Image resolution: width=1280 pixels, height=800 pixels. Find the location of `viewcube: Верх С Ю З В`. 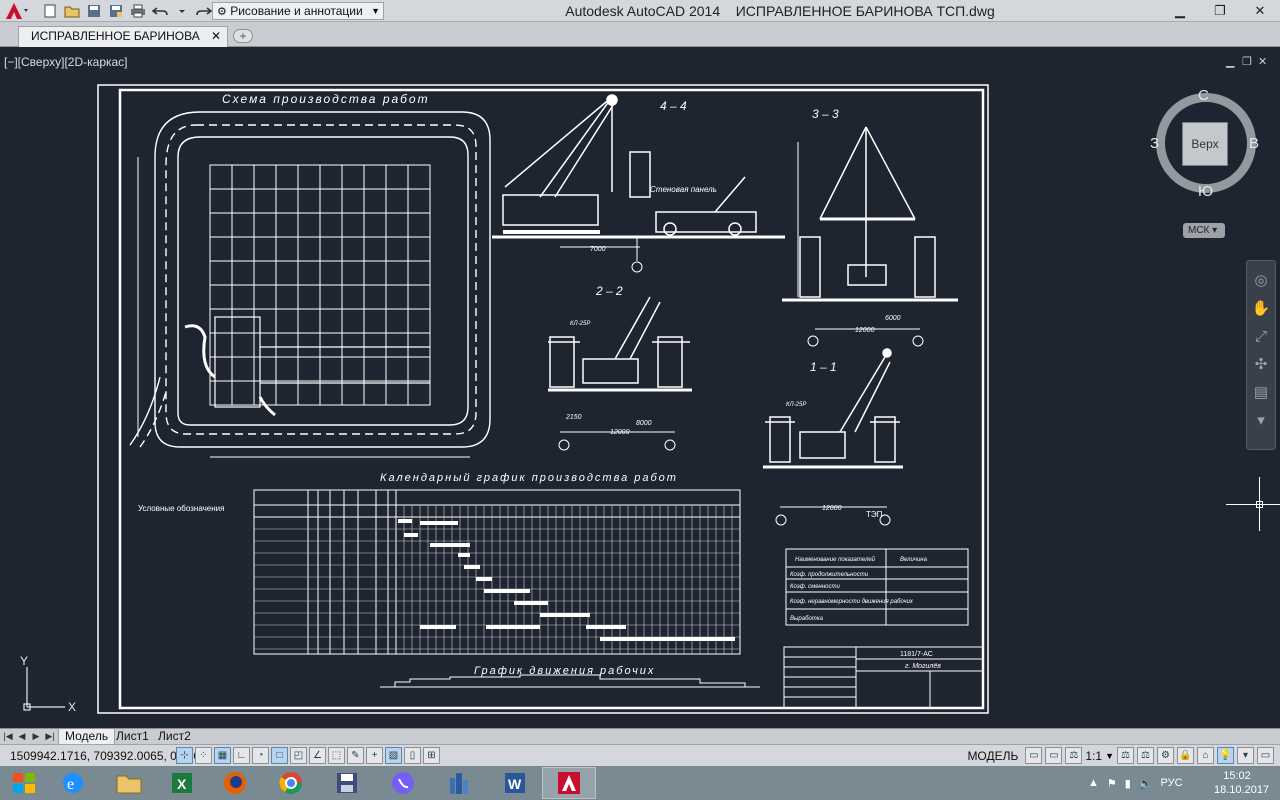

viewcube: Верх С Ю З В is located at coordinates (1206, 143).